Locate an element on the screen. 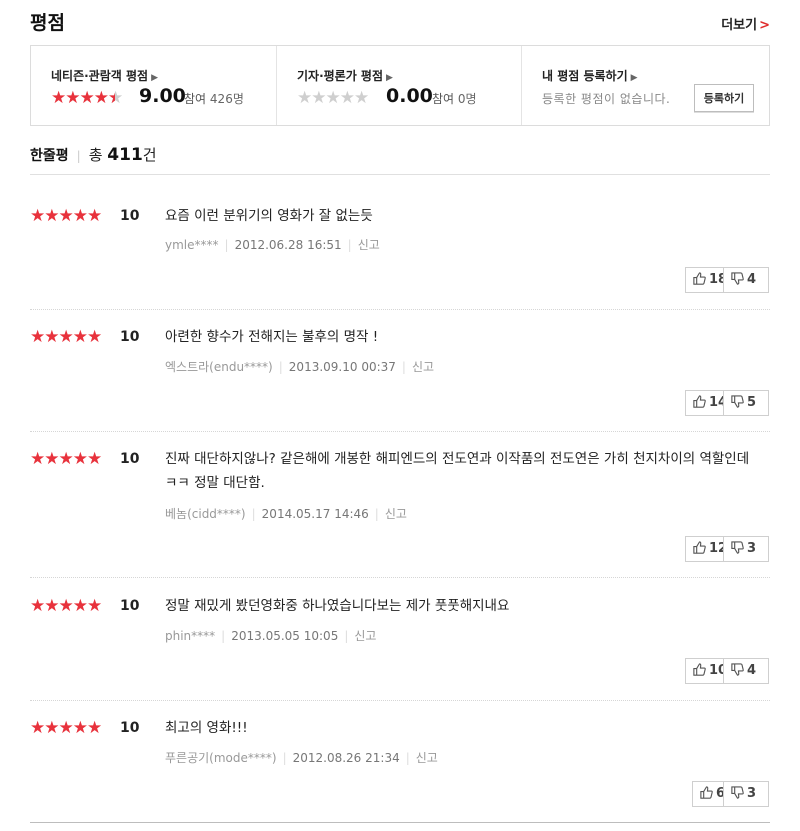 The width and height of the screenshot is (800, 831). review-text: 정말 재밌게 봤던영화중 하나였습니다보는 제가 풋풋해지내요 is located at coordinates (337, 606).